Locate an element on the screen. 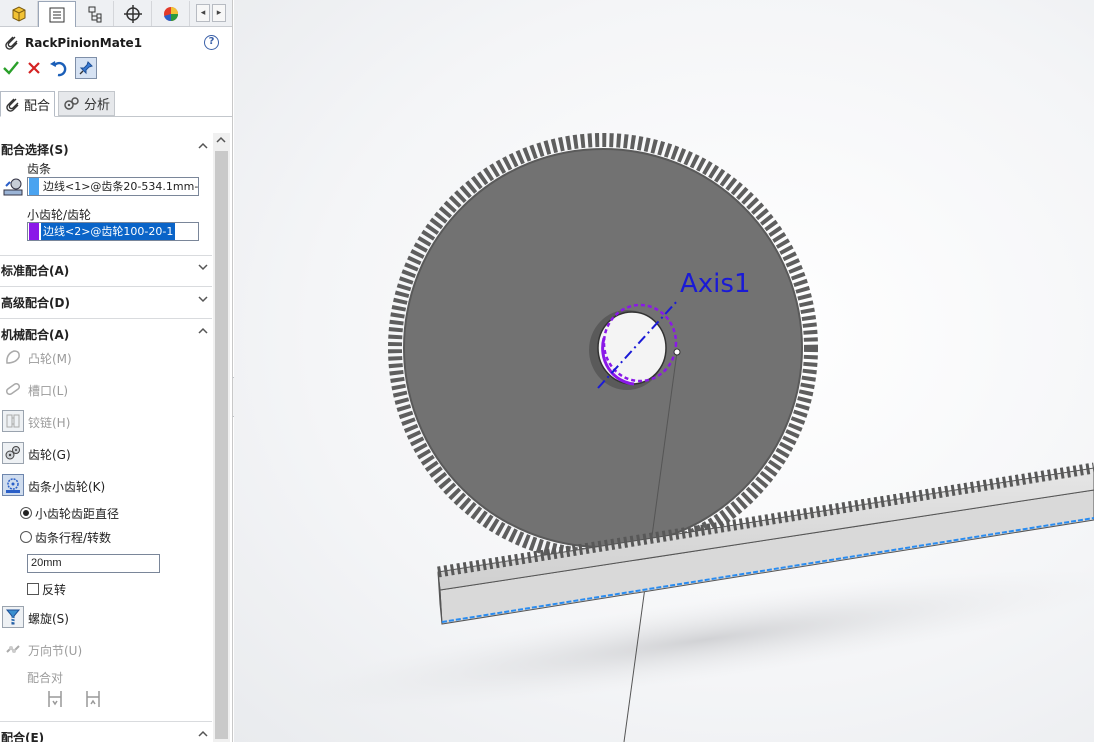 Image resolution: width=1094 pixels, height=742 pixels. ok-button is located at coordinates (11, 68).